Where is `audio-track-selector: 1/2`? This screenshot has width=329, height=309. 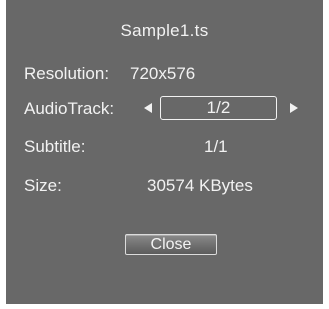
audio-track-selector: 1/2 is located at coordinates (218, 108).